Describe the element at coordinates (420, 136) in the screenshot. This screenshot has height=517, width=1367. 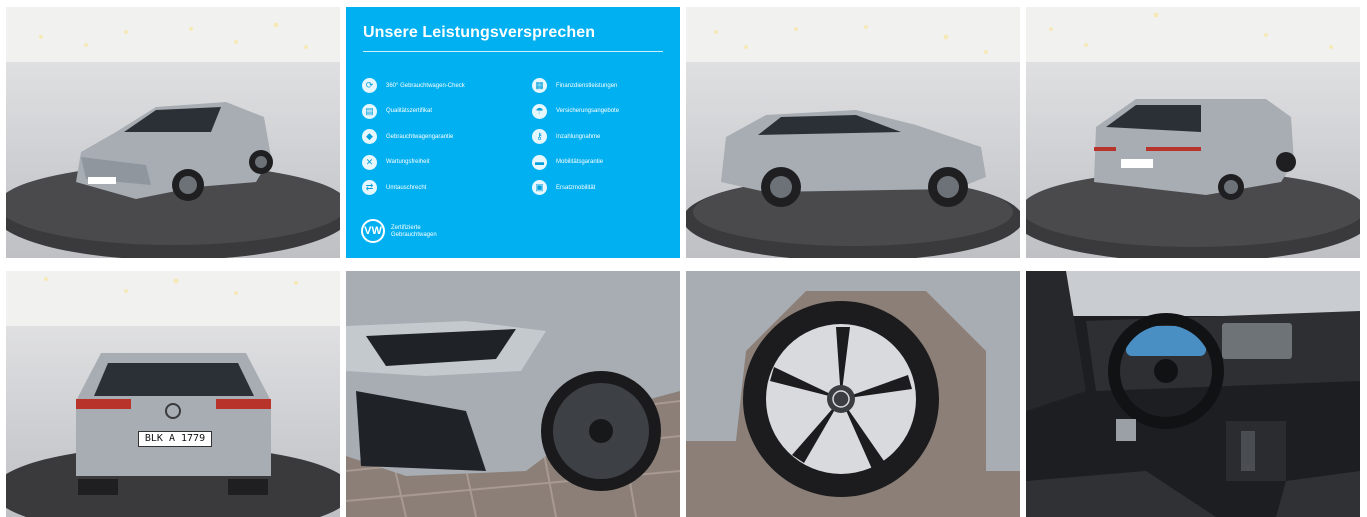
I see `promise-item-label: Gebrauchtwagengarantie` at that location.